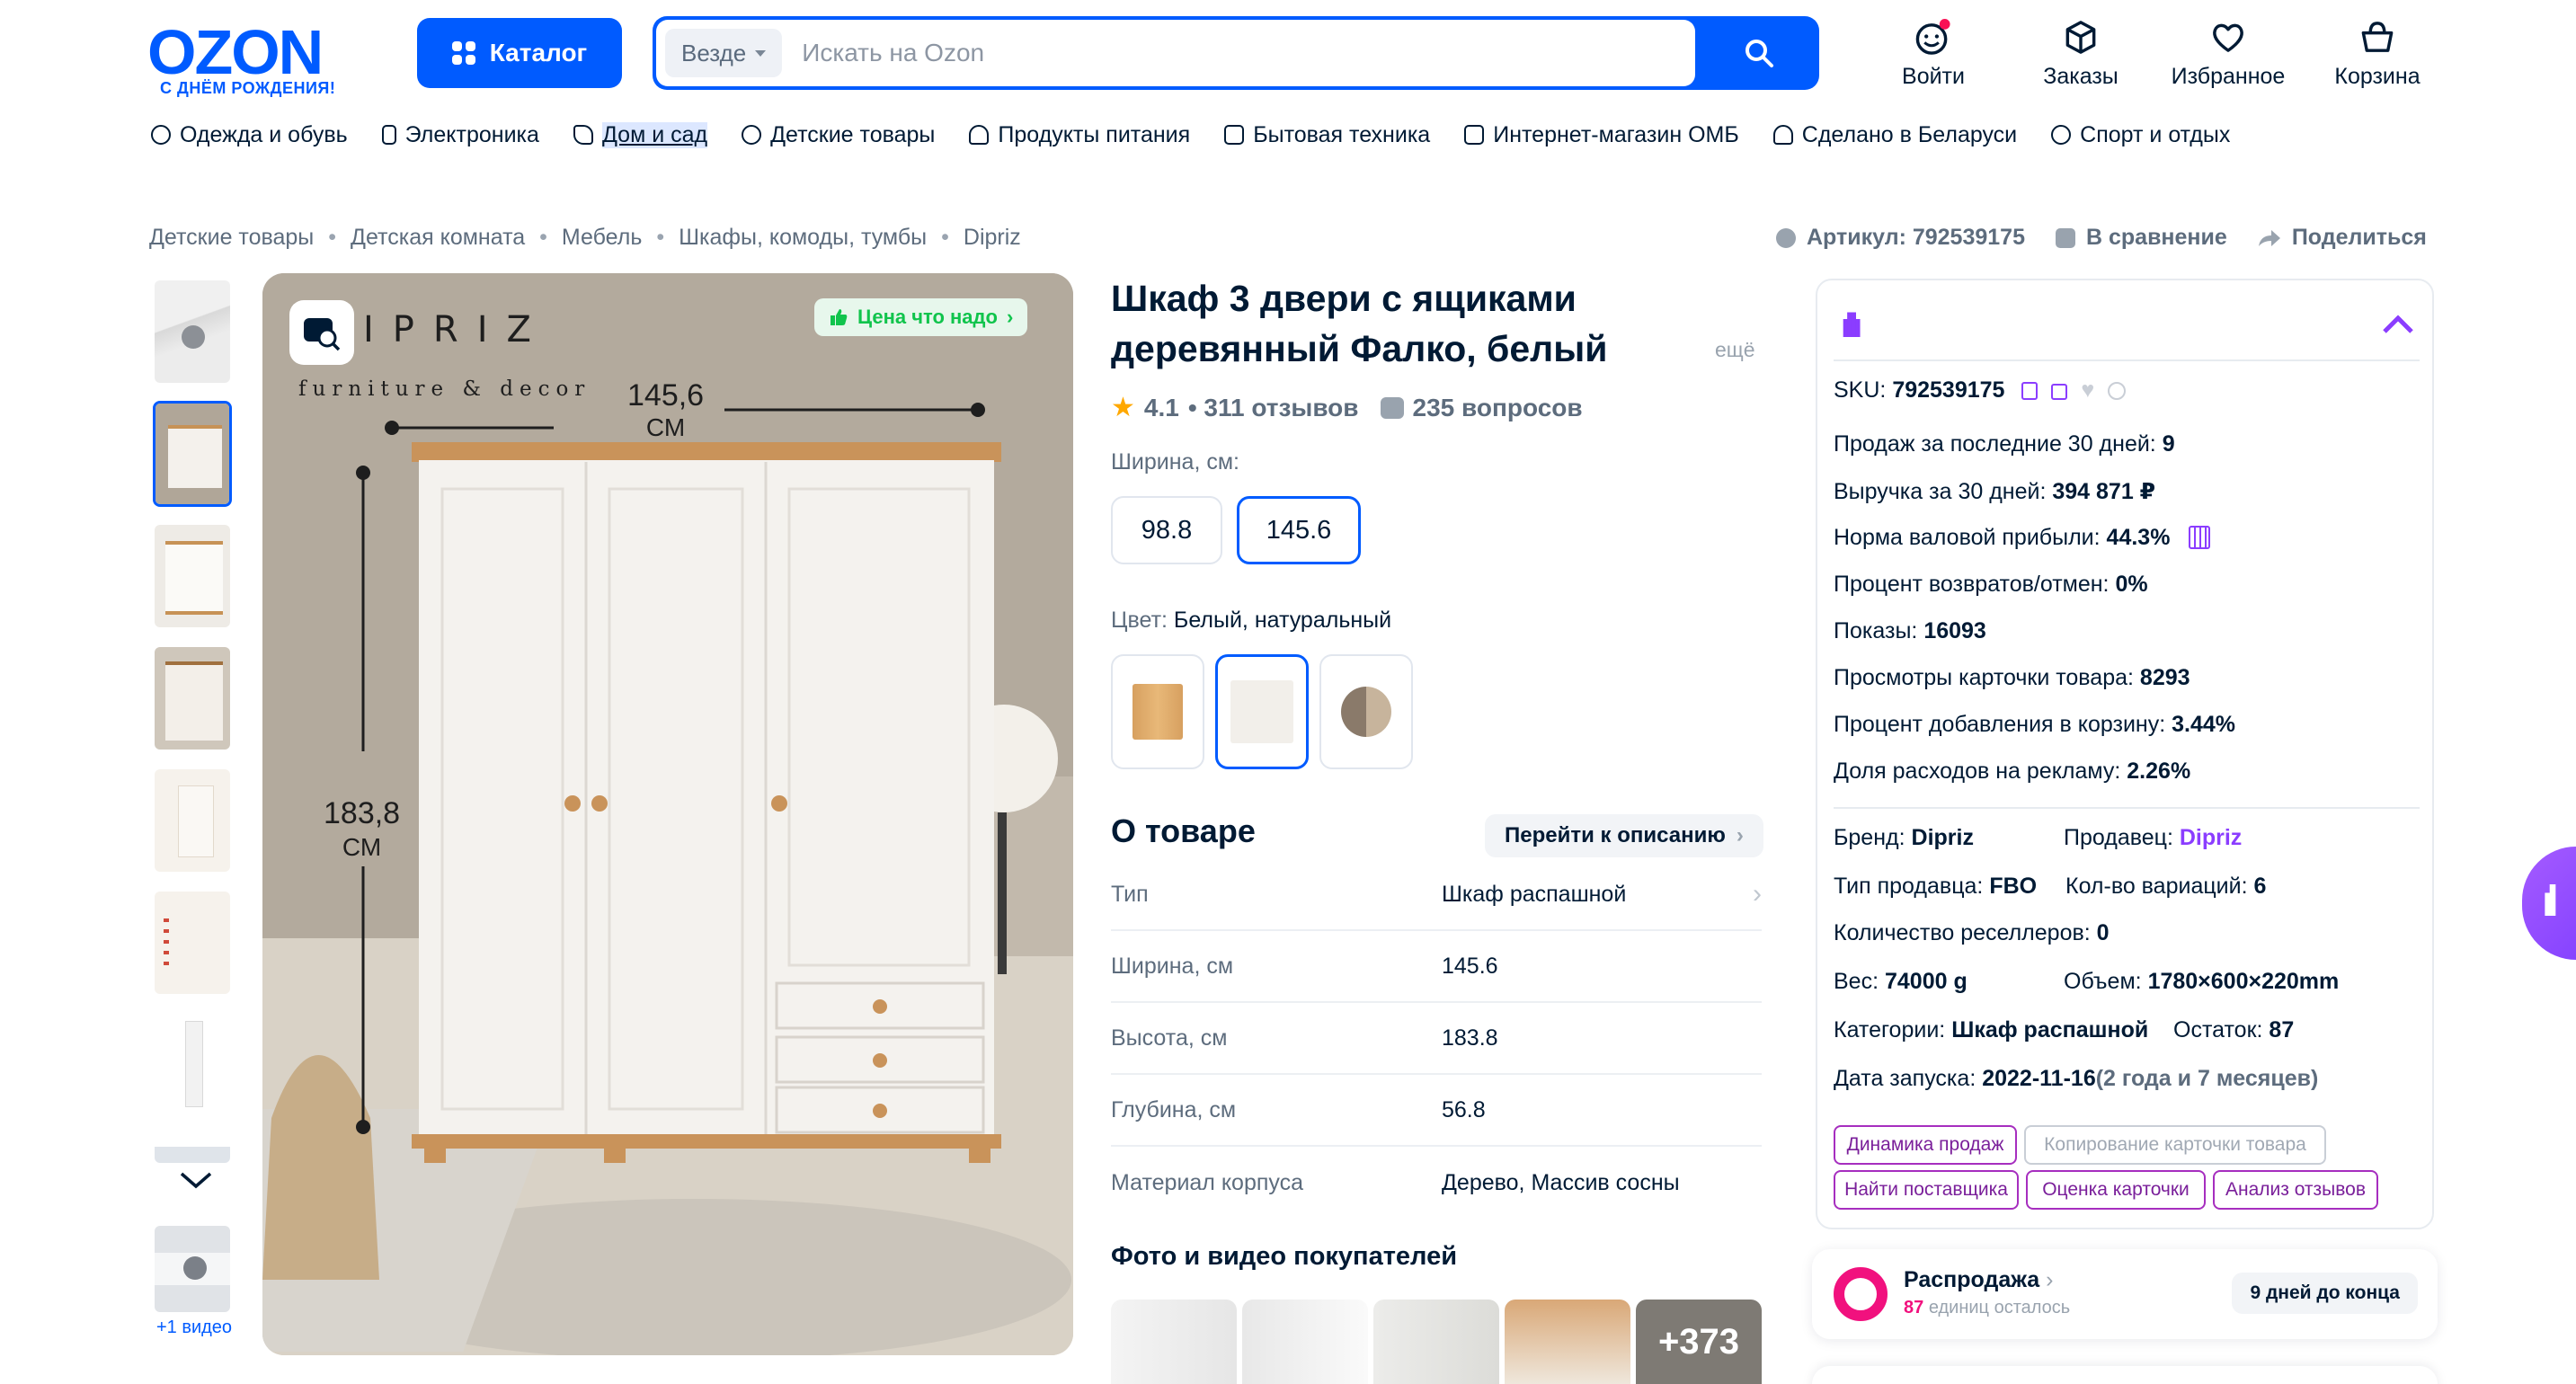  Describe the element at coordinates (2228, 54) in the screenshot. I see `favorites-button: Избранное` at that location.